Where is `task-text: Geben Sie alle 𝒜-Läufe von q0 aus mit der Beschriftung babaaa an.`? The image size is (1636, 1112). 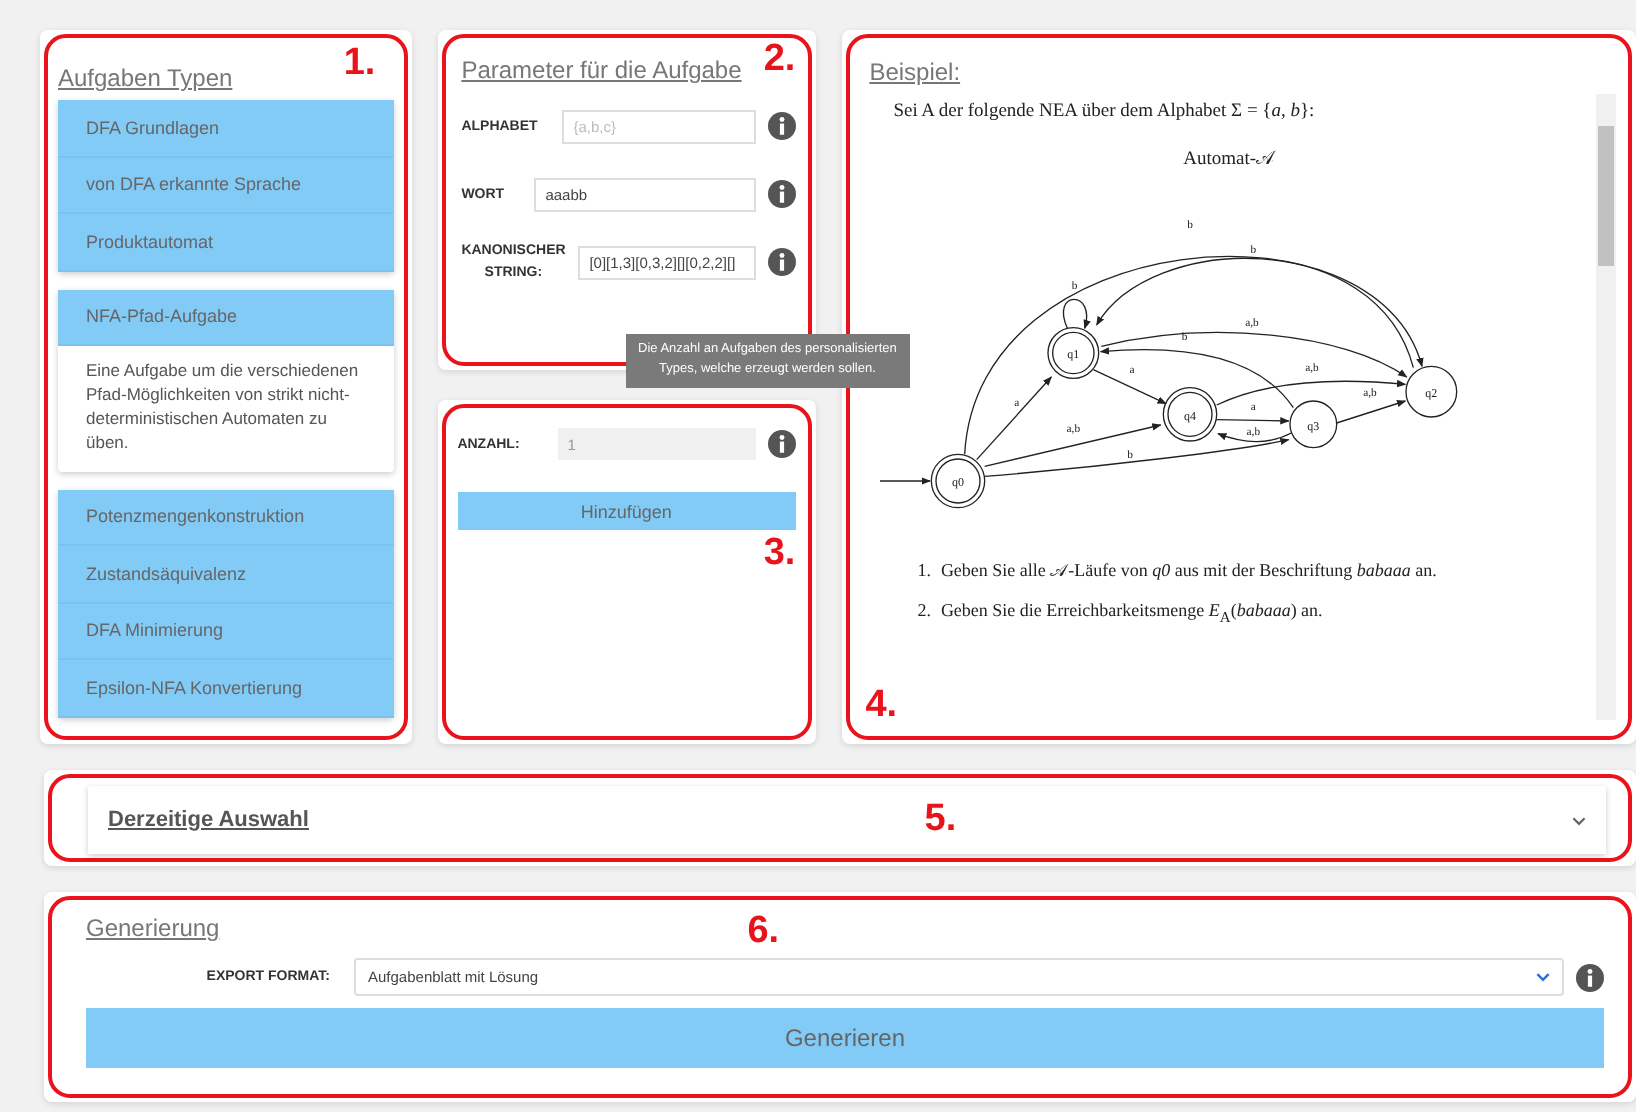 task-text: Geben Sie alle 𝒜-Läufe von q0 aus mit der Beschriftung babaaa an. is located at coordinates (1188, 571).